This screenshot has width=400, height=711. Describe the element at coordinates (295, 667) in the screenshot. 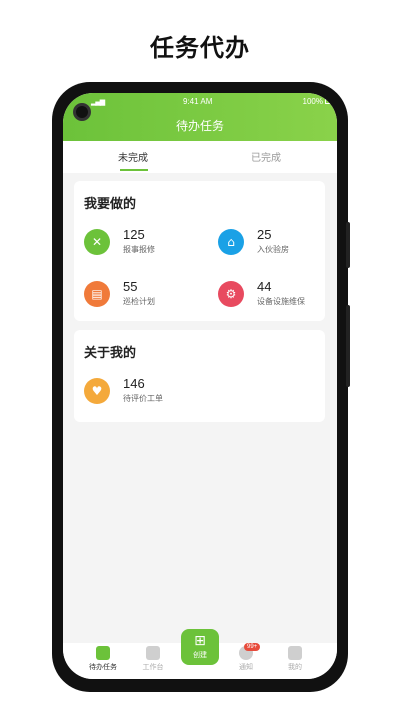

I see `nav-label: 我的` at that location.